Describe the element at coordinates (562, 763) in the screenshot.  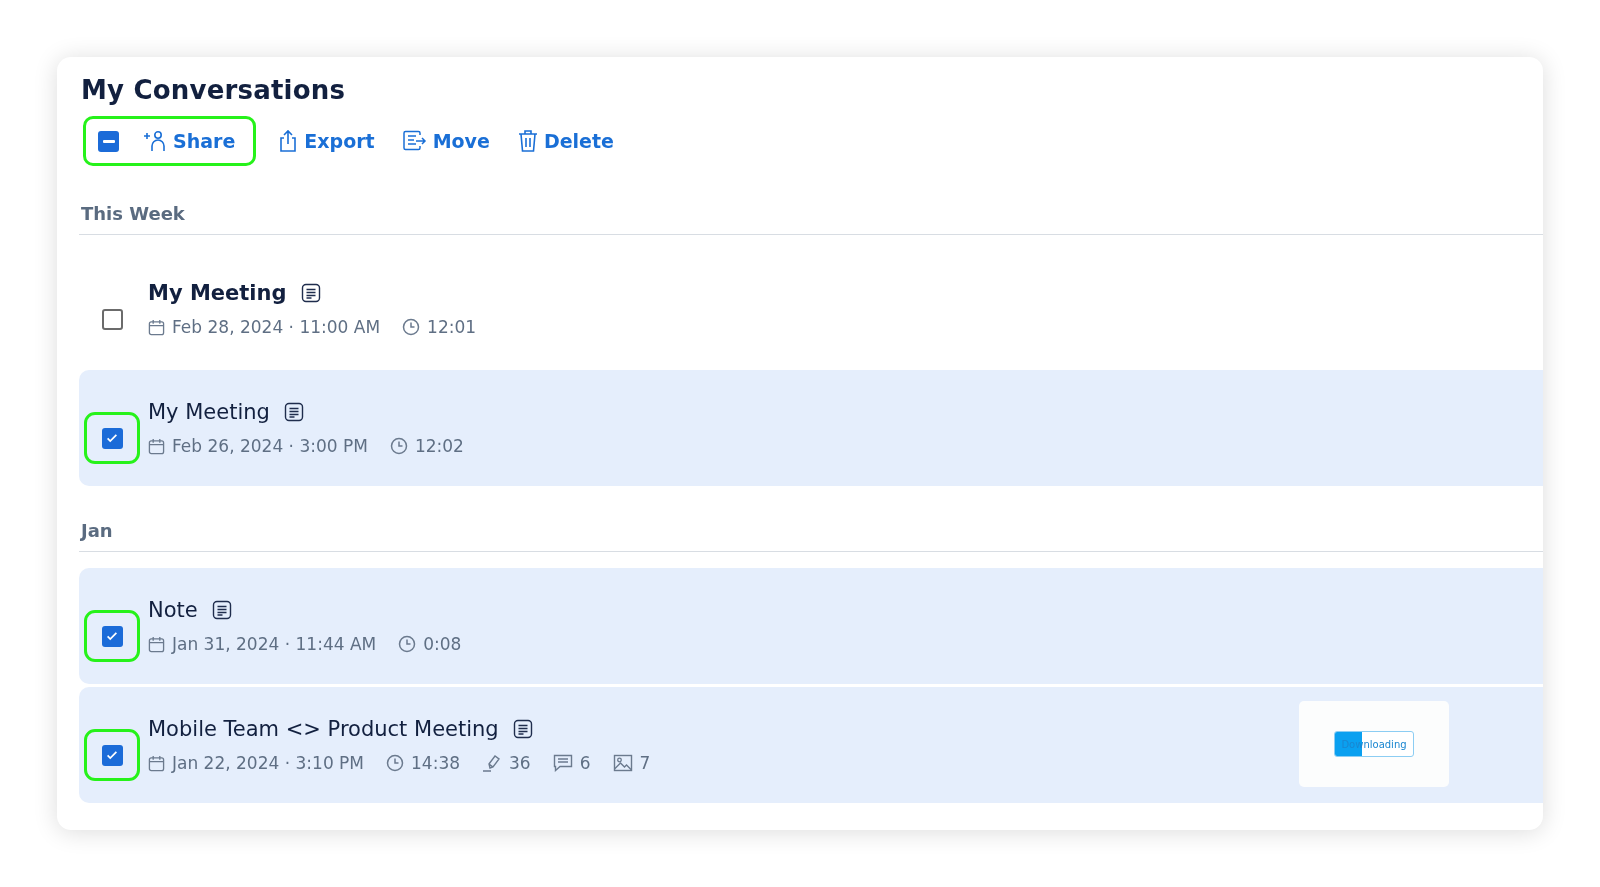
I see `comment-icon` at that location.